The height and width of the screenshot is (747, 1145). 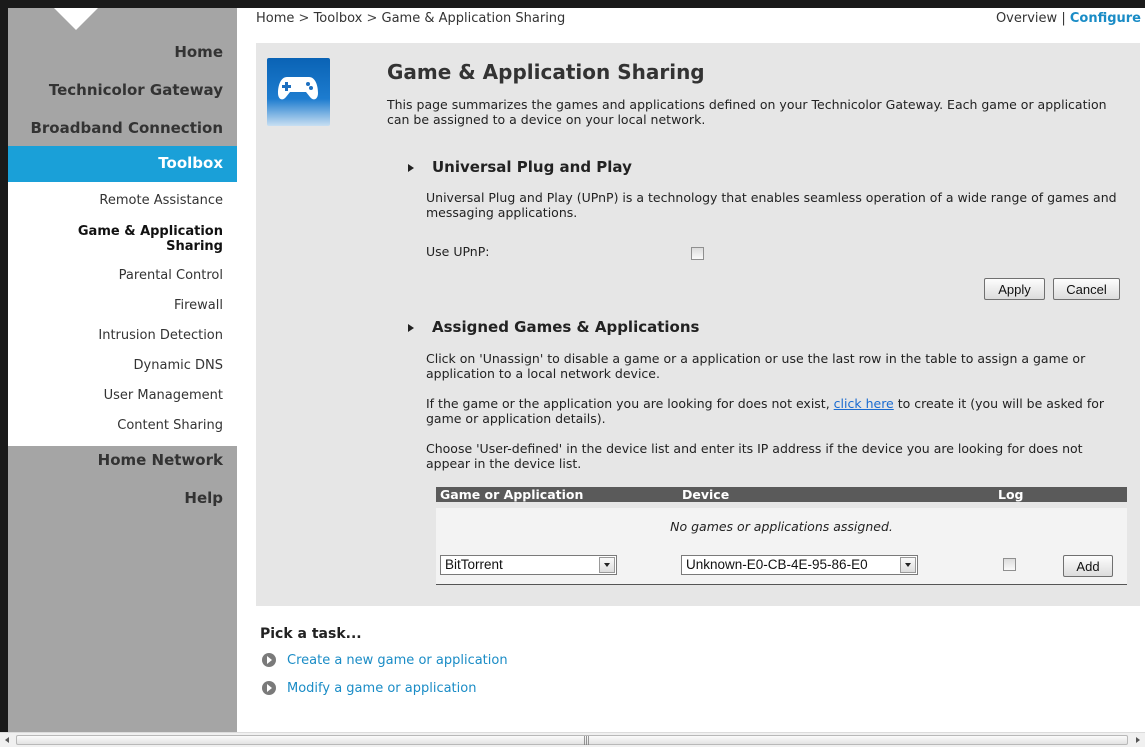 I want to click on overview-link: Overview, so click(x=1026, y=18).